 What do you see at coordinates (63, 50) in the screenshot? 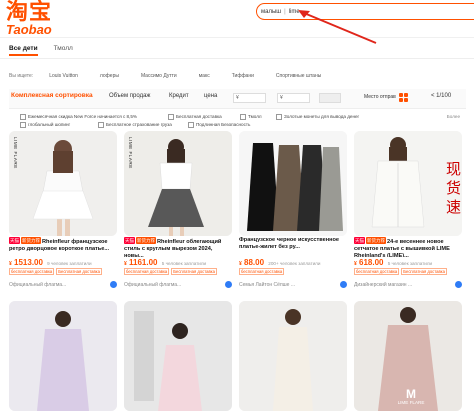
I see `tab-tmall: Тмолл` at bounding box center [63, 50].